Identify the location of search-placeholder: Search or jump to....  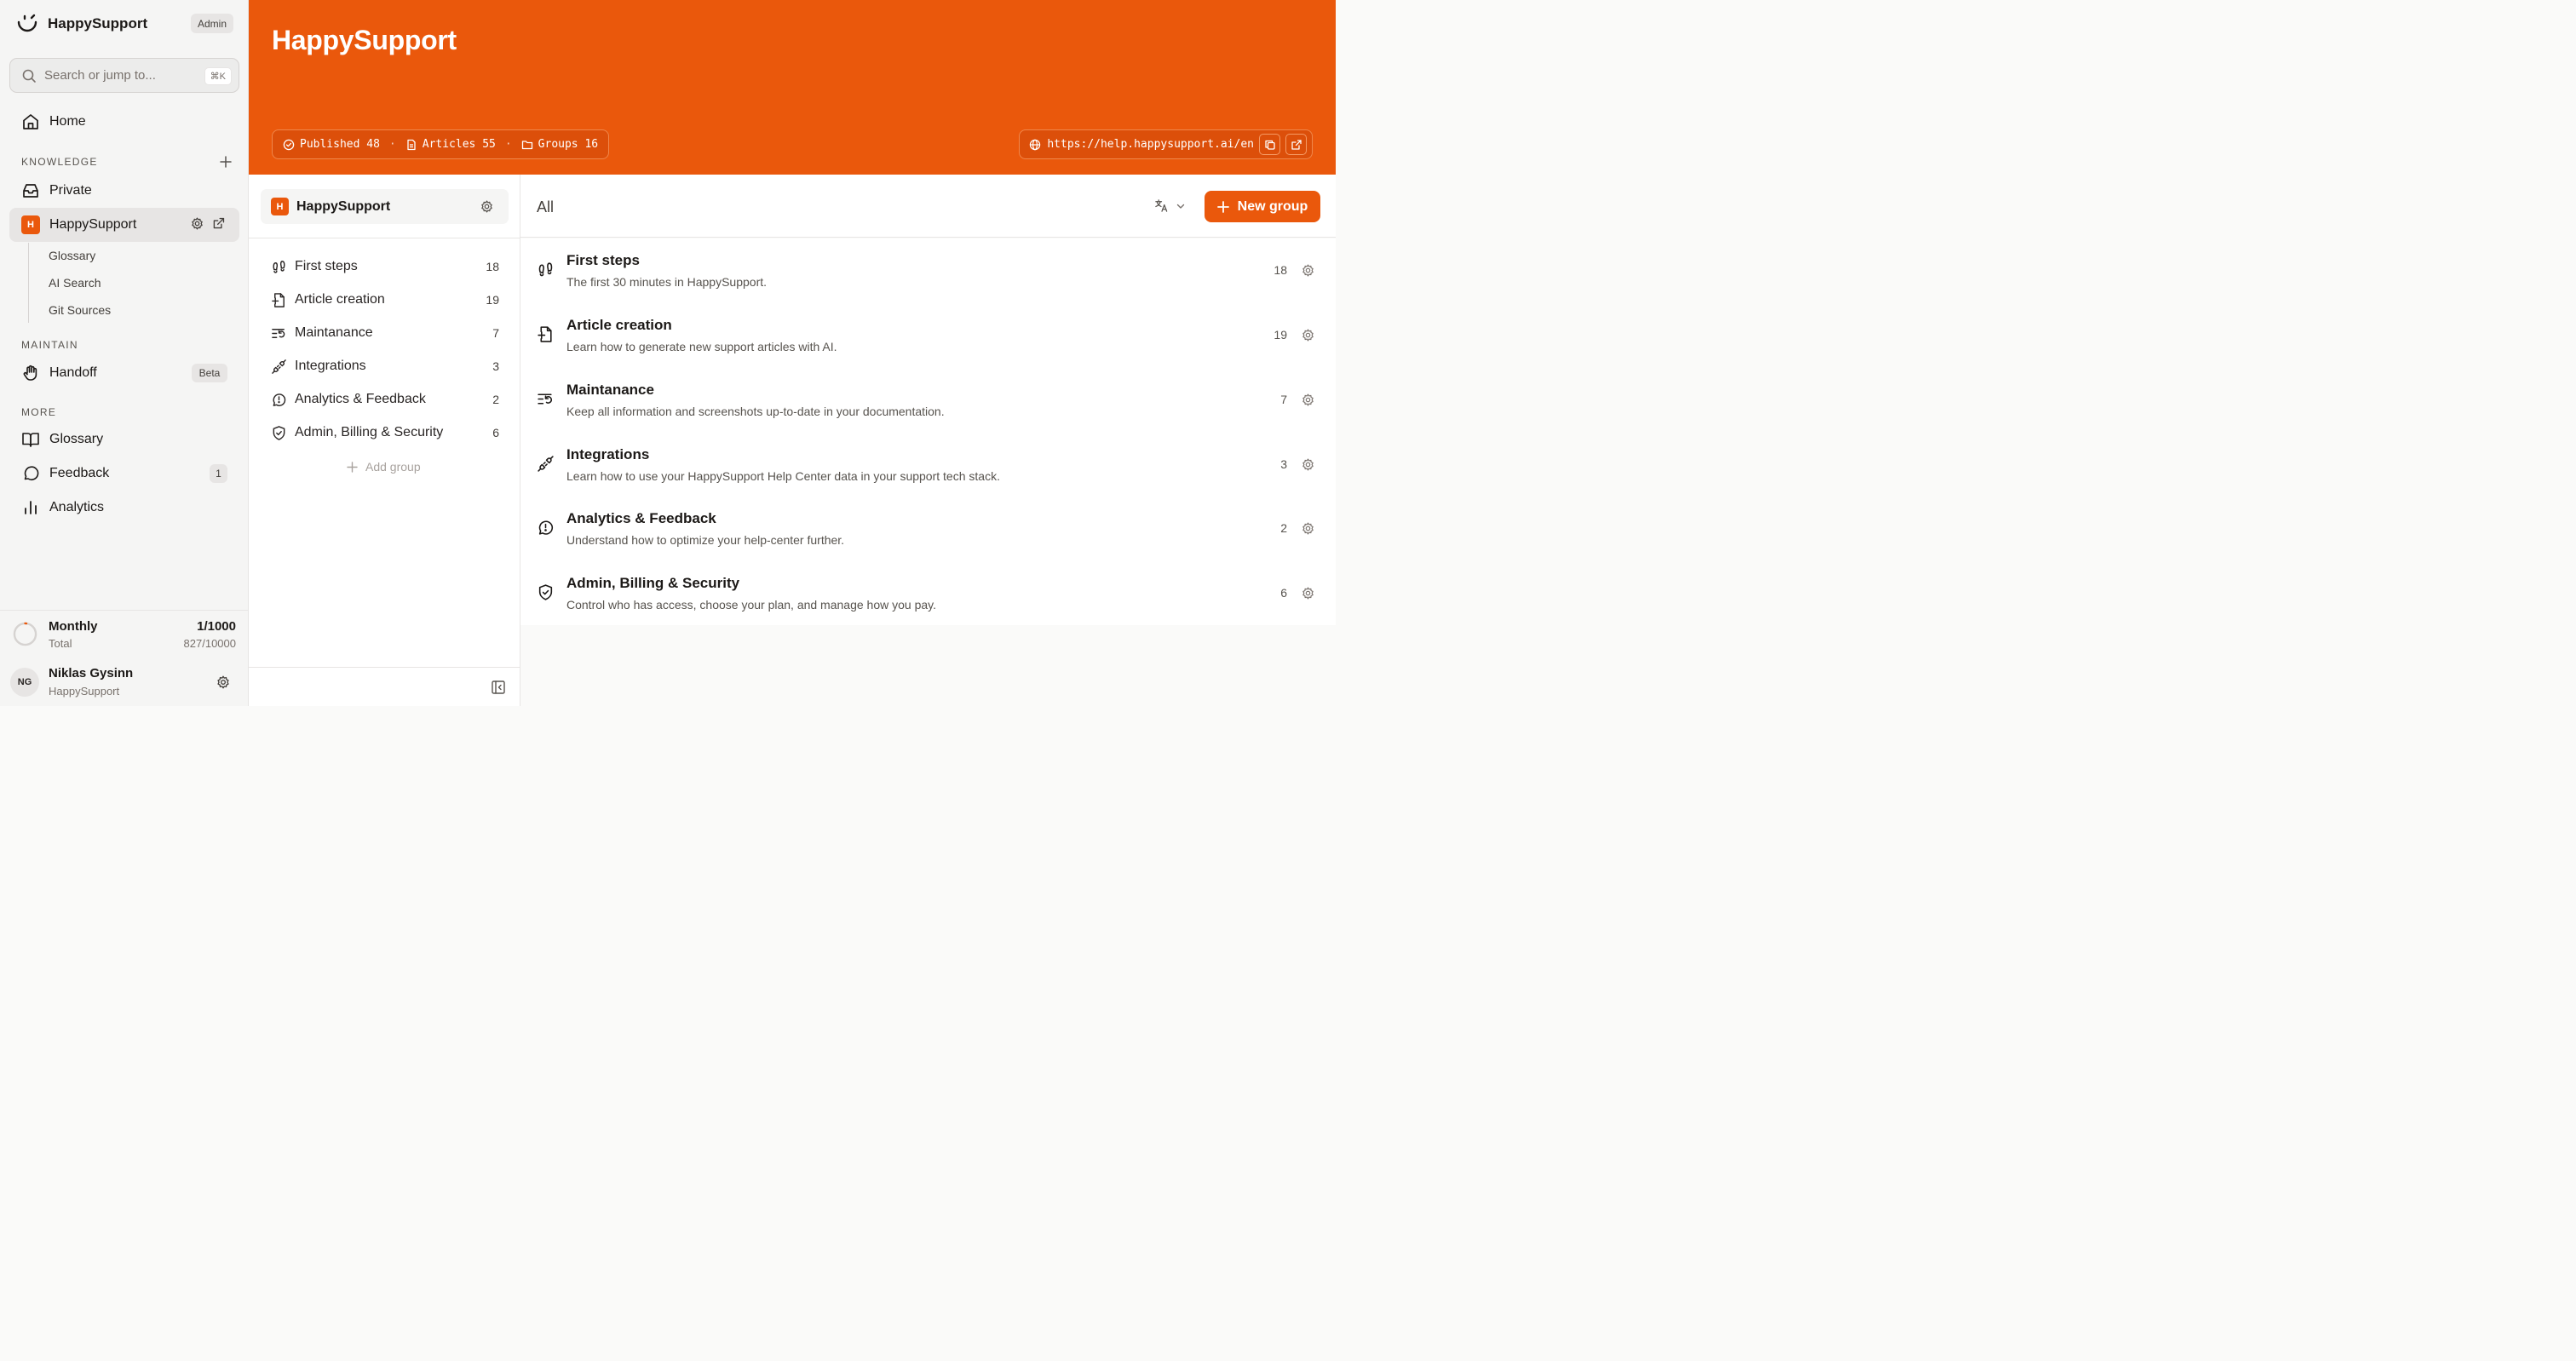
(100, 75).